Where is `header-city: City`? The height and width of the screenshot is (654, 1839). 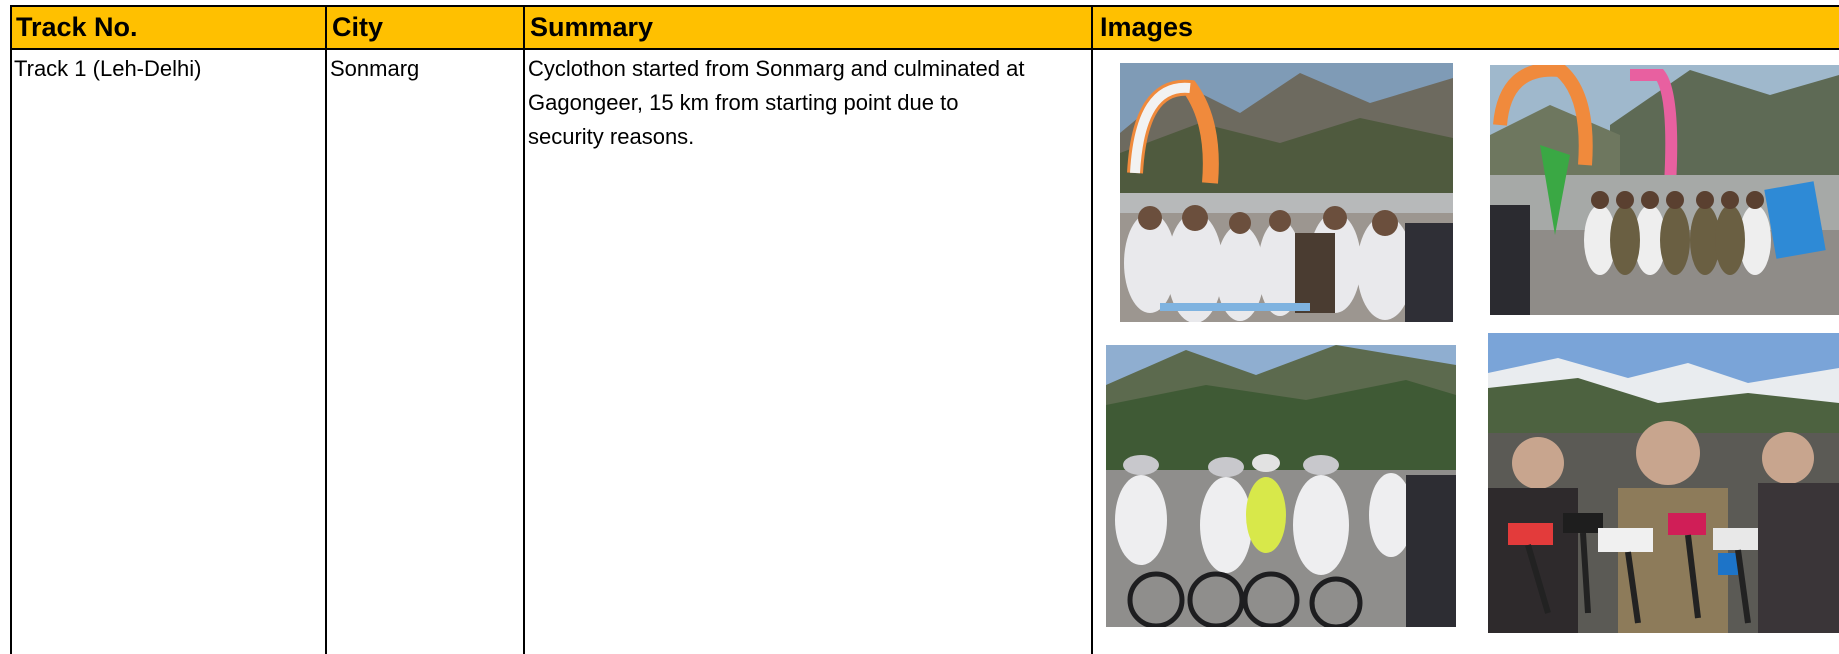
header-city: City is located at coordinates (425, 27).